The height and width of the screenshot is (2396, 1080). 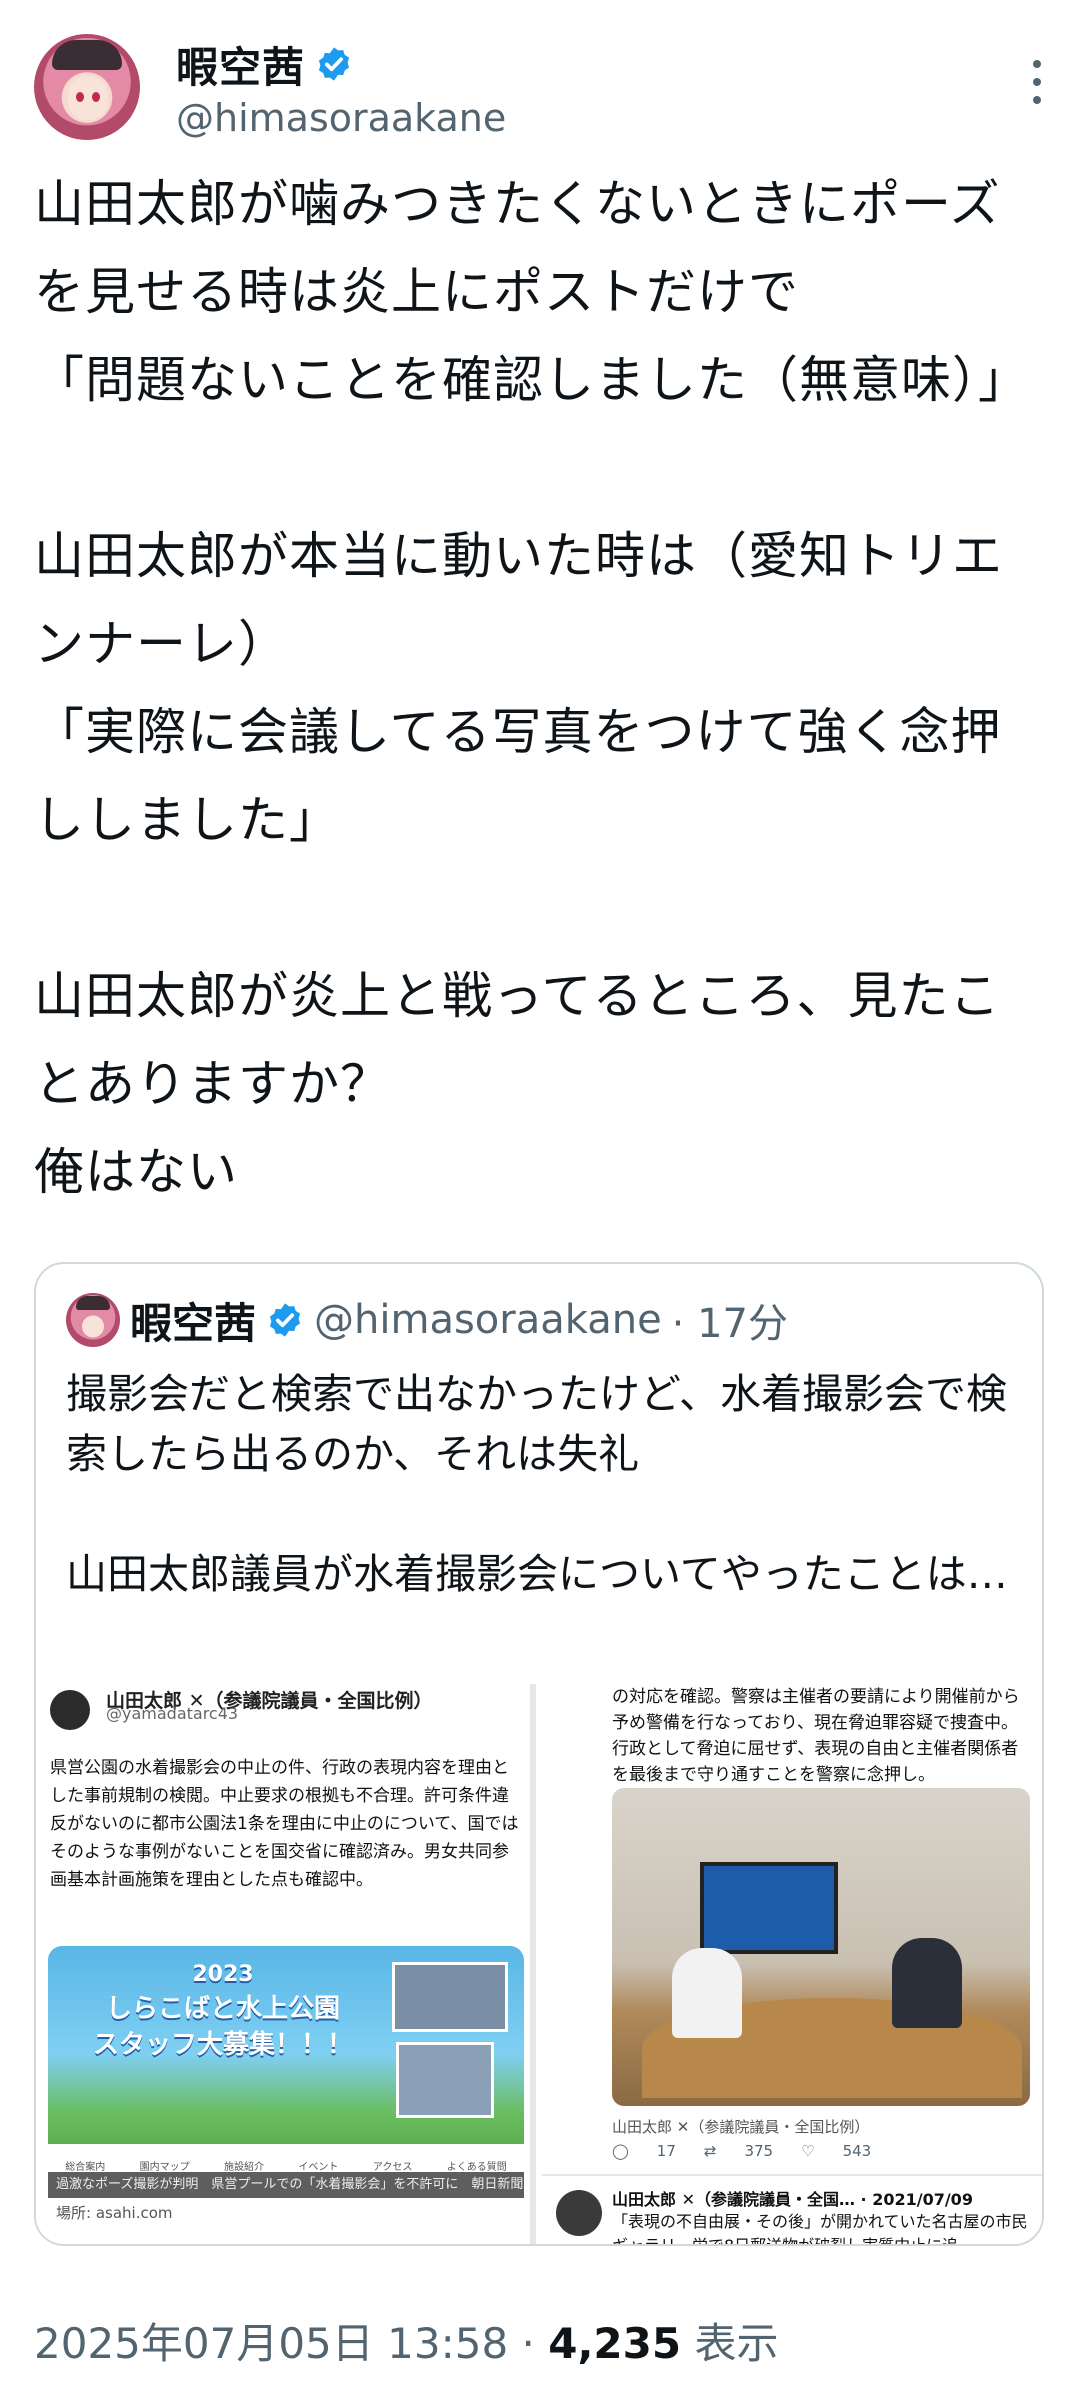 I want to click on like-icon: ♡, so click(x=808, y=2151).